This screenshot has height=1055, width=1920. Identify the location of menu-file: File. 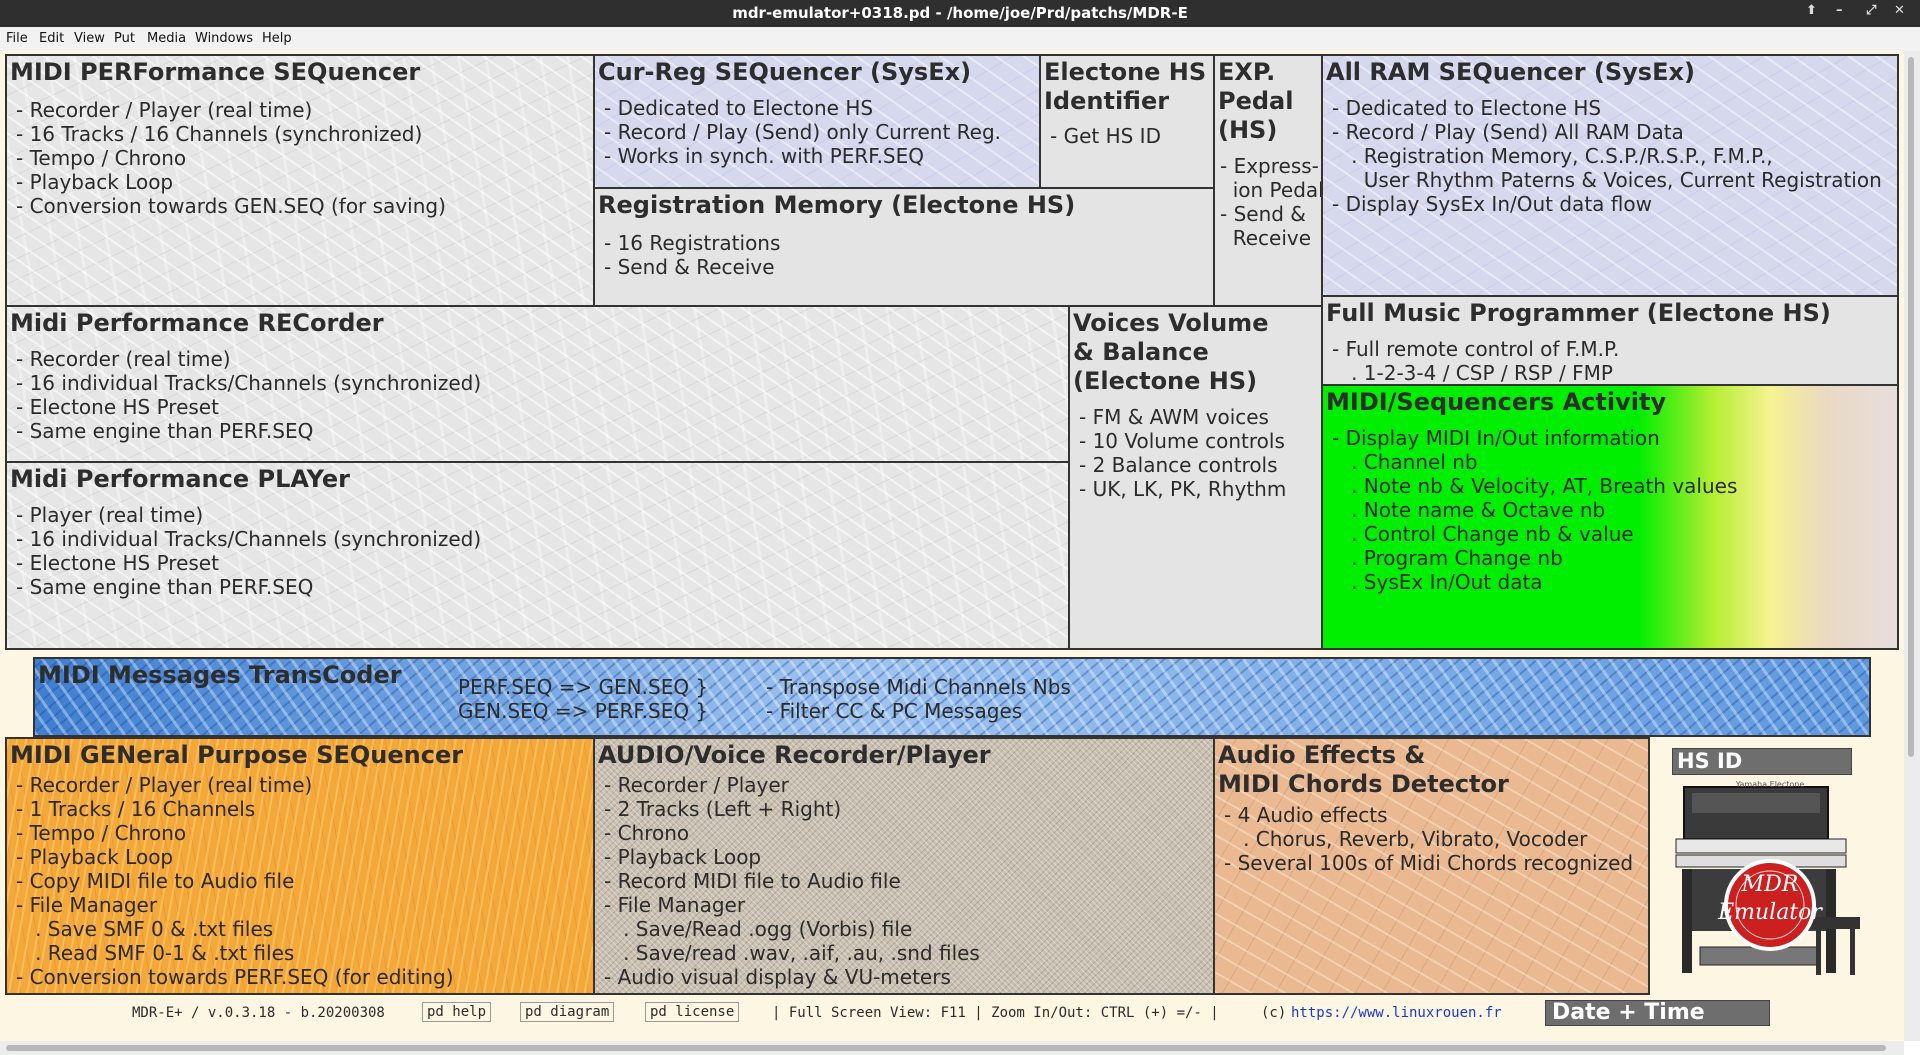
(17, 38).